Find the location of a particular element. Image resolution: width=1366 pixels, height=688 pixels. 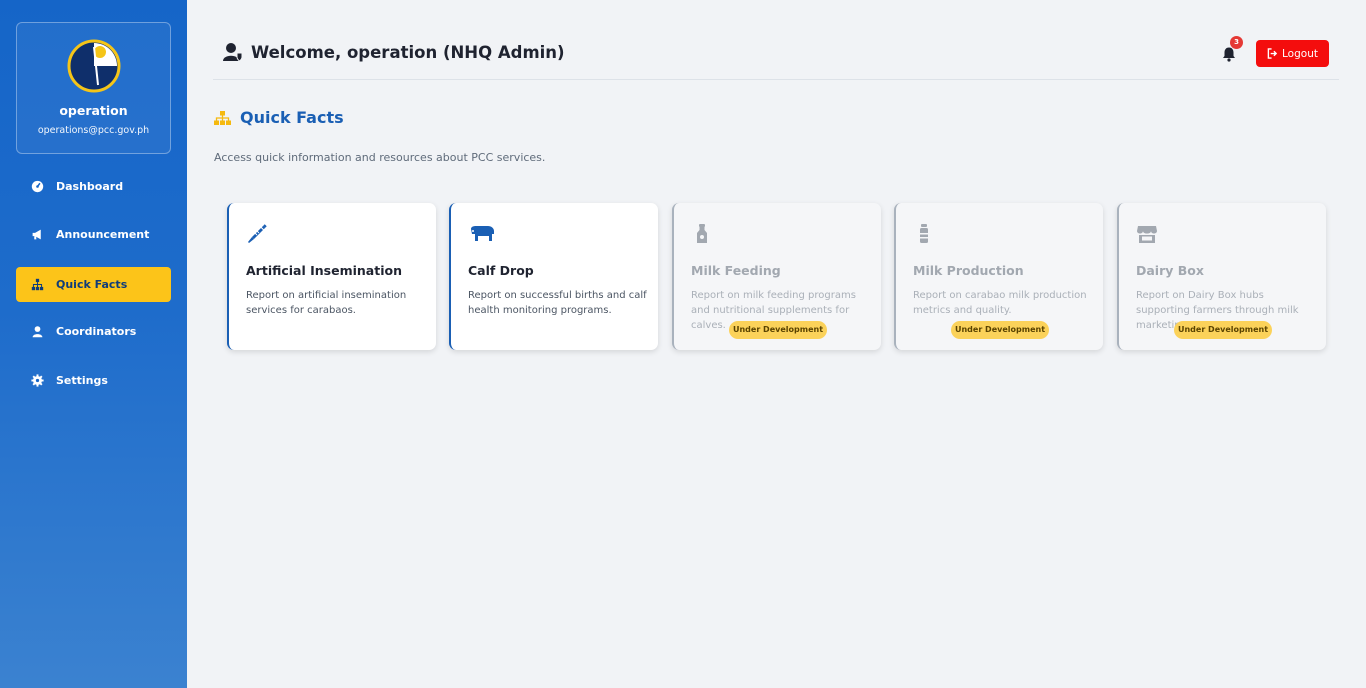

cow-icon is located at coordinates (482, 233).